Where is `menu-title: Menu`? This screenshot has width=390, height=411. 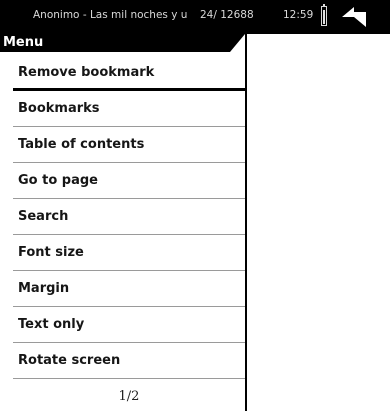 menu-title: Menu is located at coordinates (23, 42).